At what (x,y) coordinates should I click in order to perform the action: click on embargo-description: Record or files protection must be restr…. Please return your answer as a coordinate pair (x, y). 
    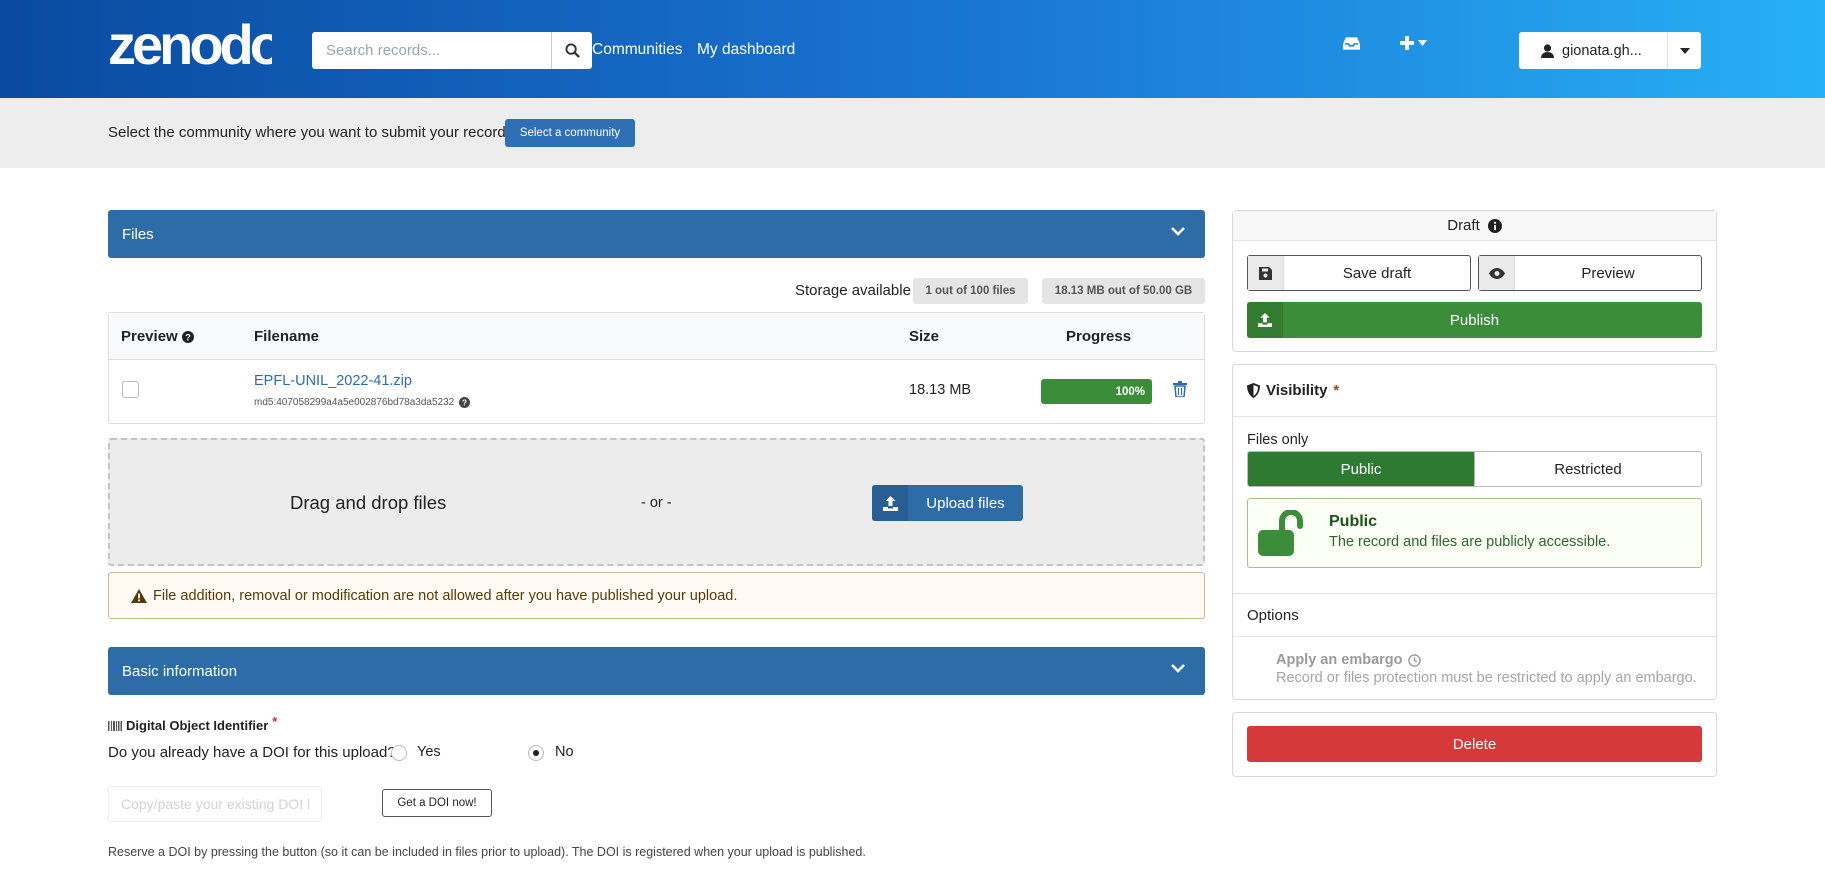
    Looking at the image, I should click on (1486, 678).